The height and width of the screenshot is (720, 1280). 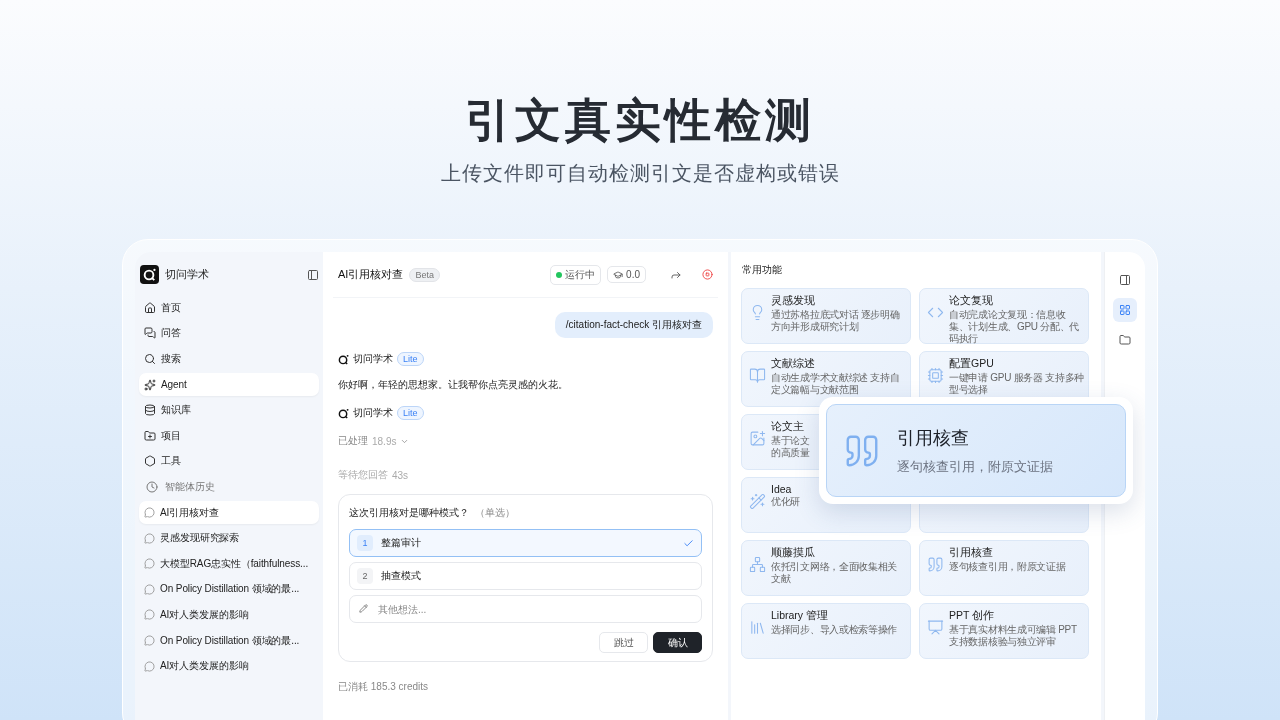 I want to click on skip-button: 跳过, so click(x=623, y=642).